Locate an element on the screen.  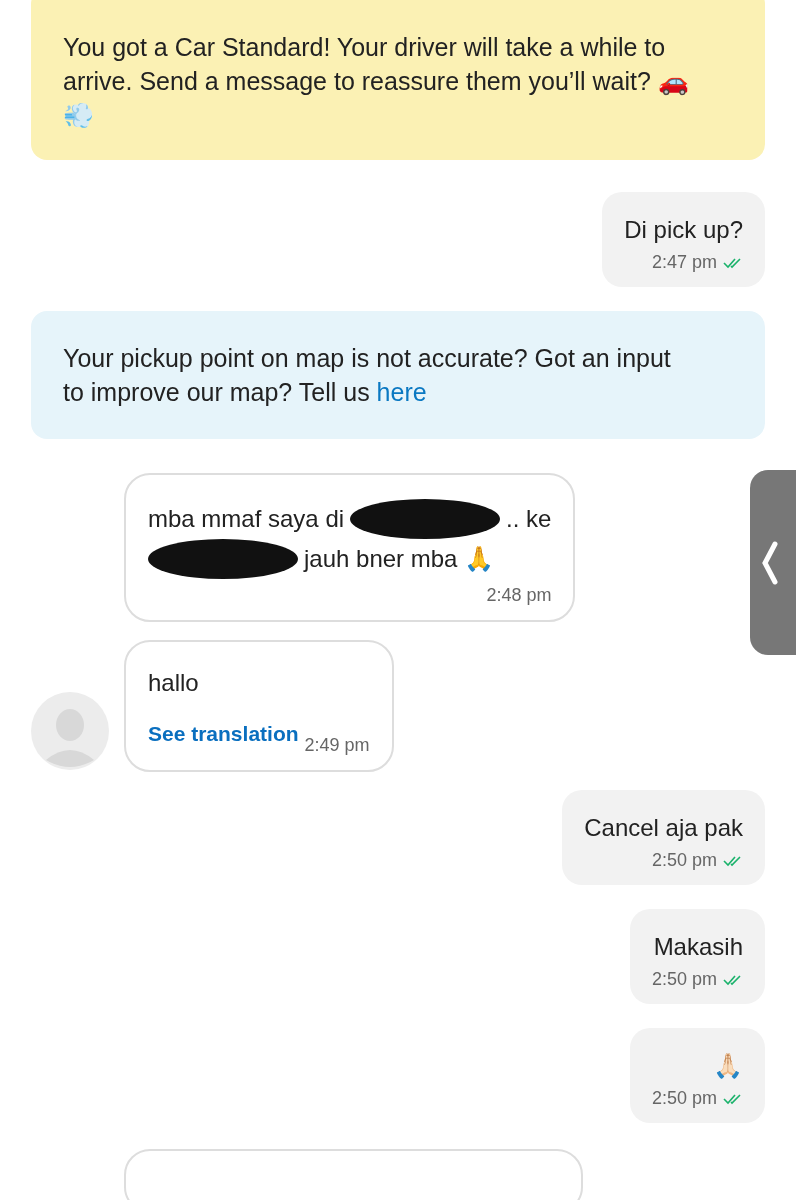
message-text: Cancel aja pak is located at coordinates (663, 828).